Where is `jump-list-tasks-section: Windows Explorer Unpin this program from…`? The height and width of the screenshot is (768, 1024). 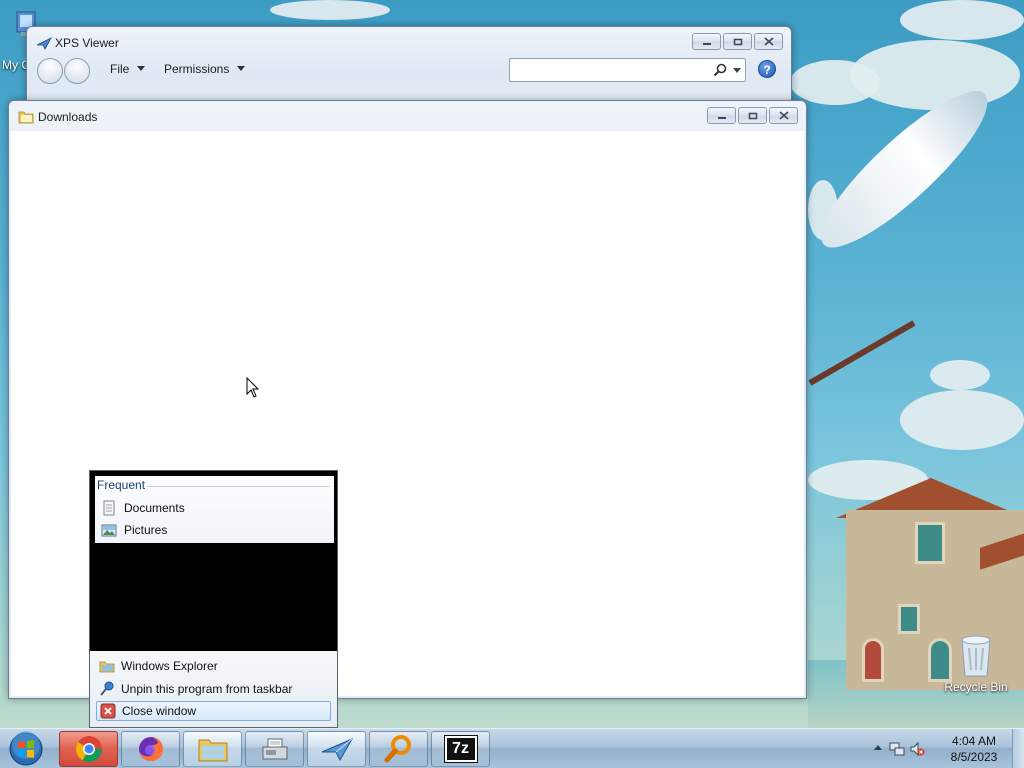
jump-list-tasks-section: Windows Explorer Unpin this program from… is located at coordinates (213, 689).